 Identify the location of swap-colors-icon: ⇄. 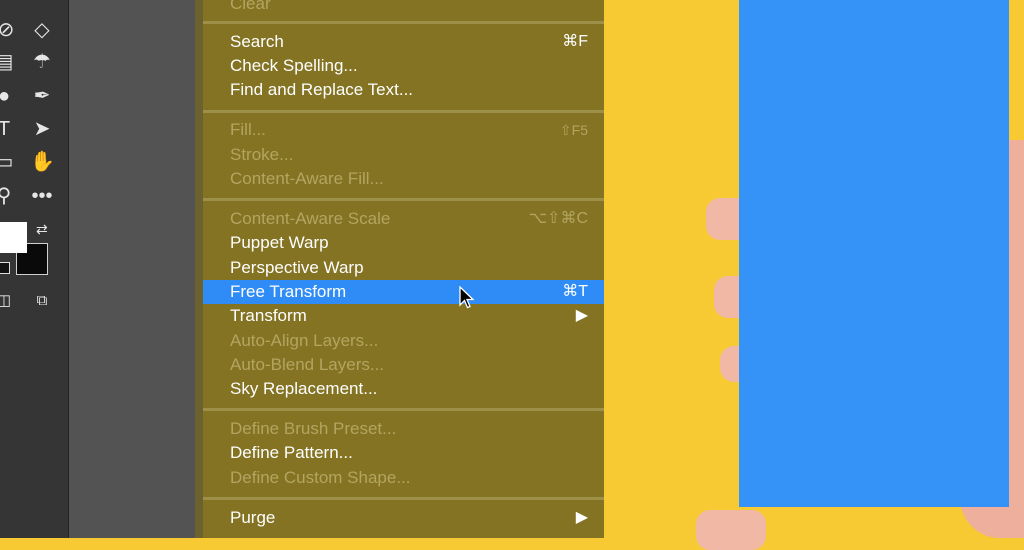
(42, 229).